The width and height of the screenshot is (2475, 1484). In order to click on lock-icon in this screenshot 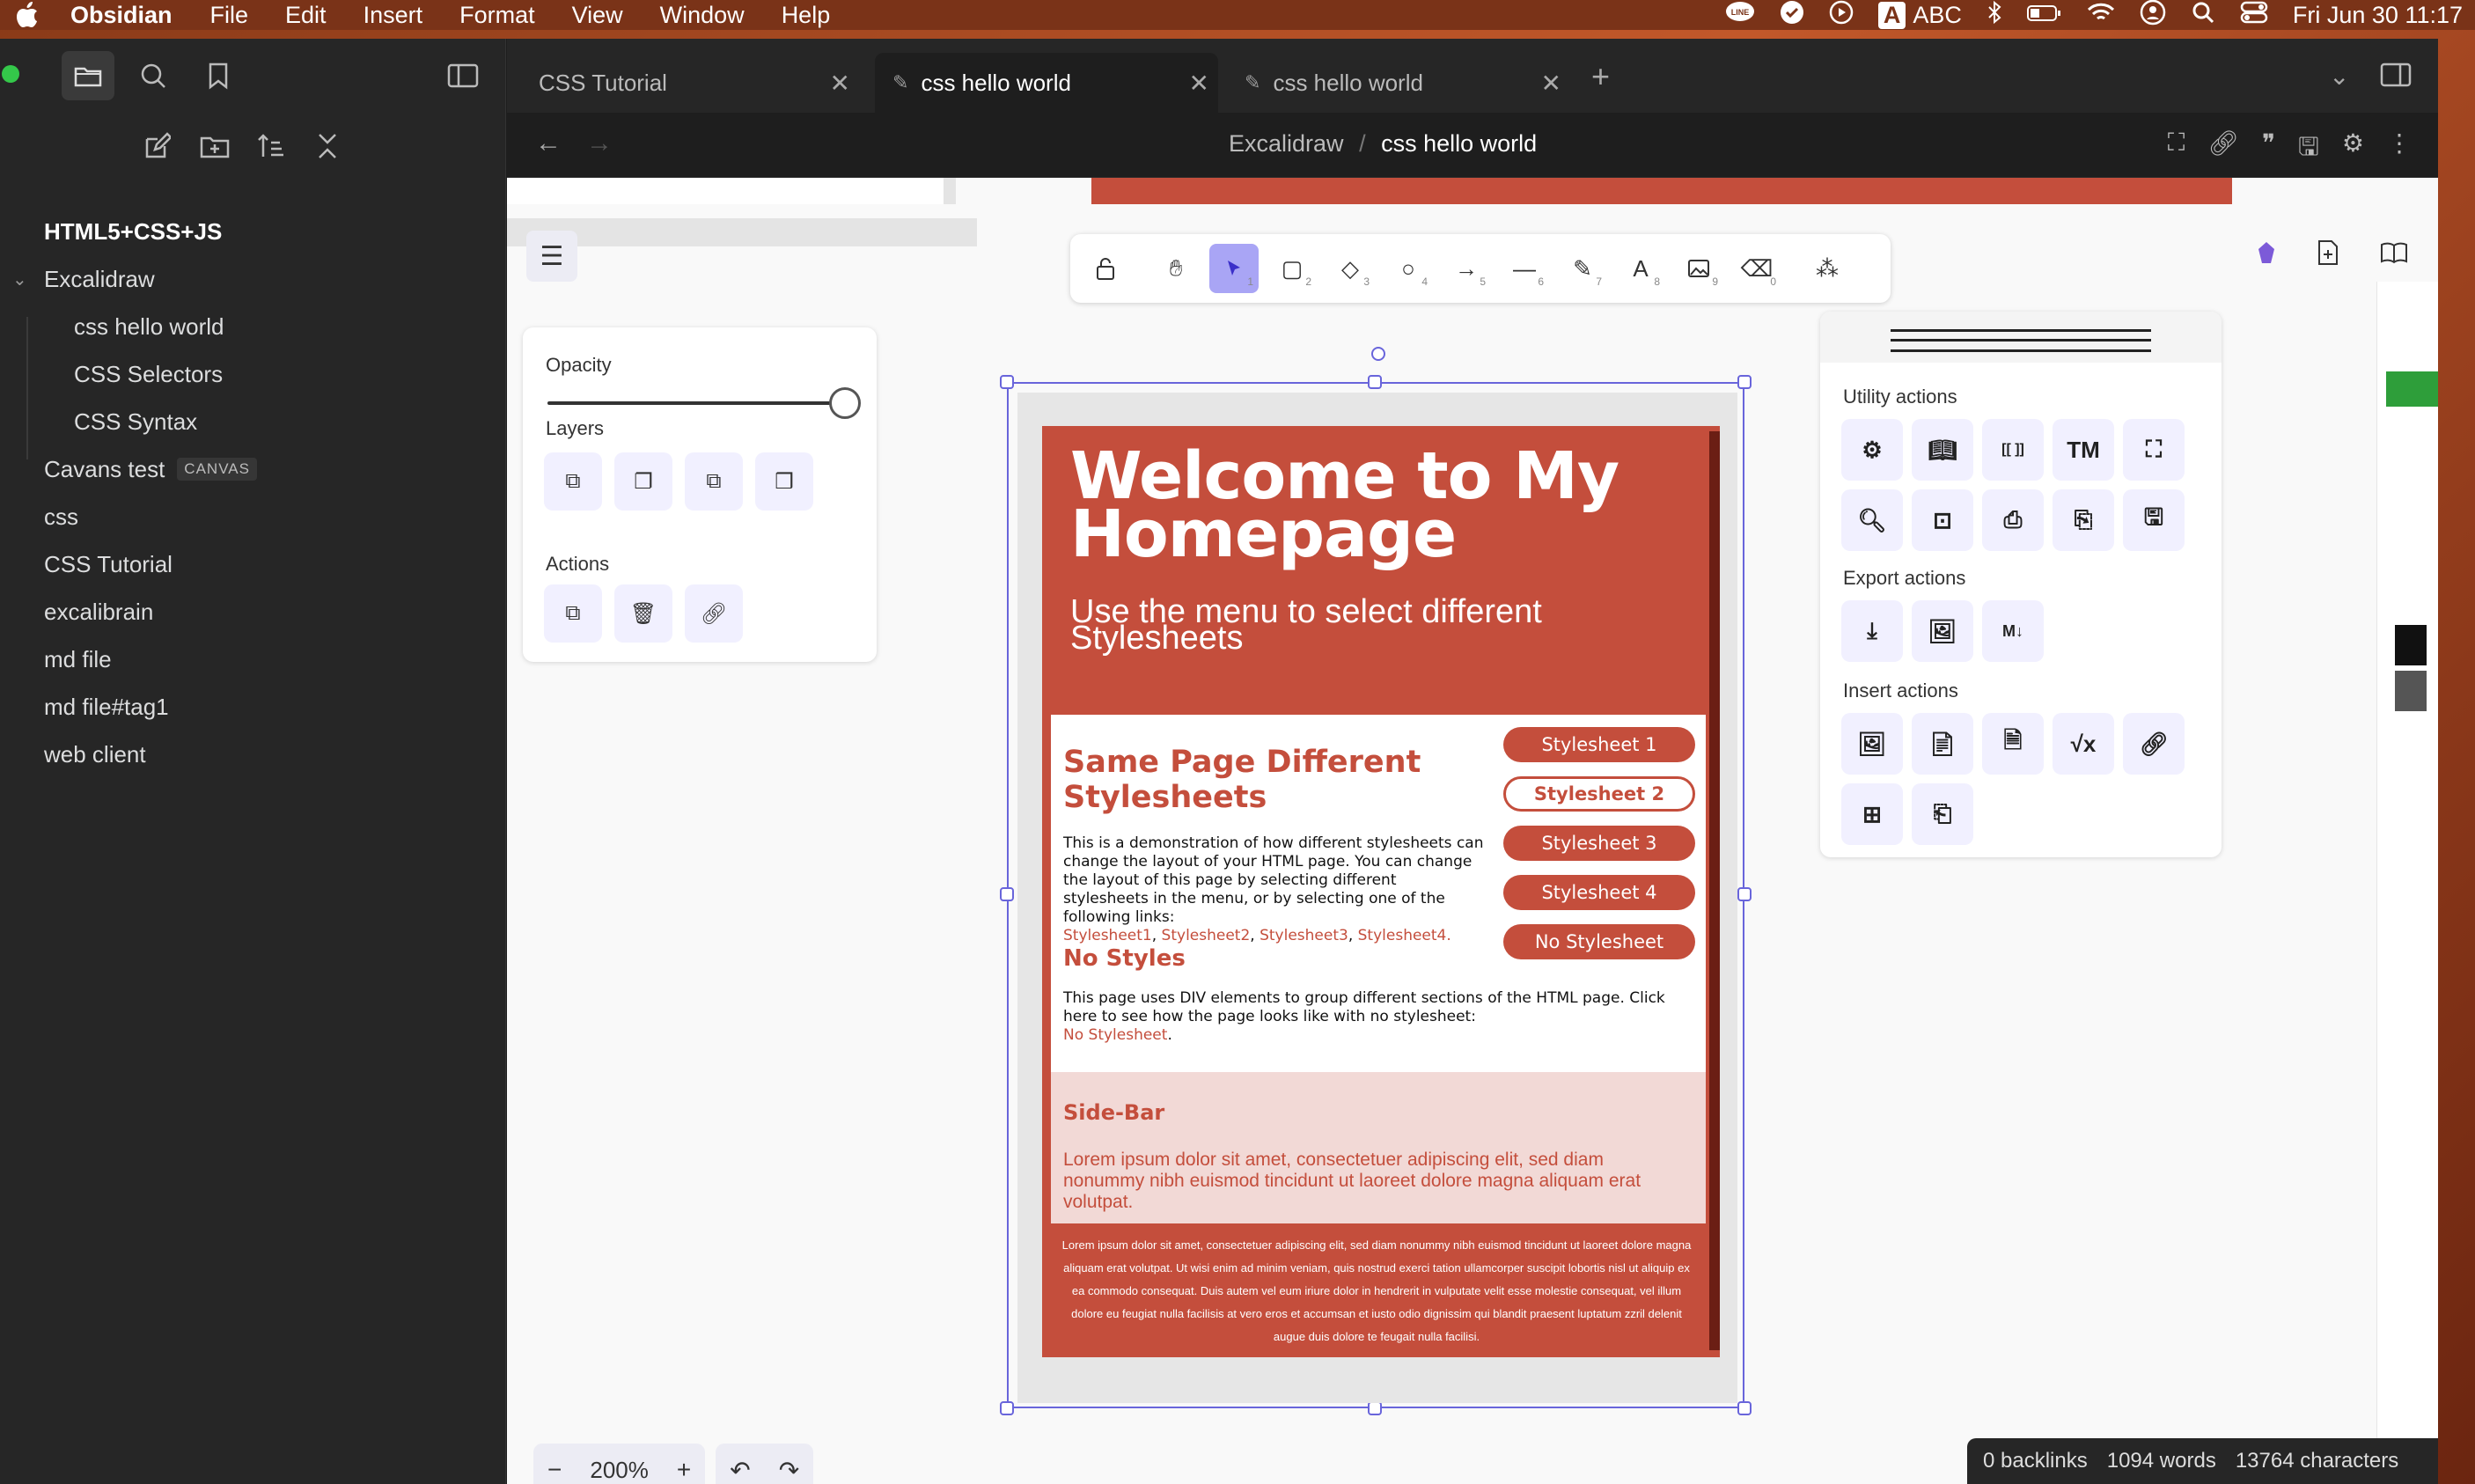, I will do `click(1105, 268)`.